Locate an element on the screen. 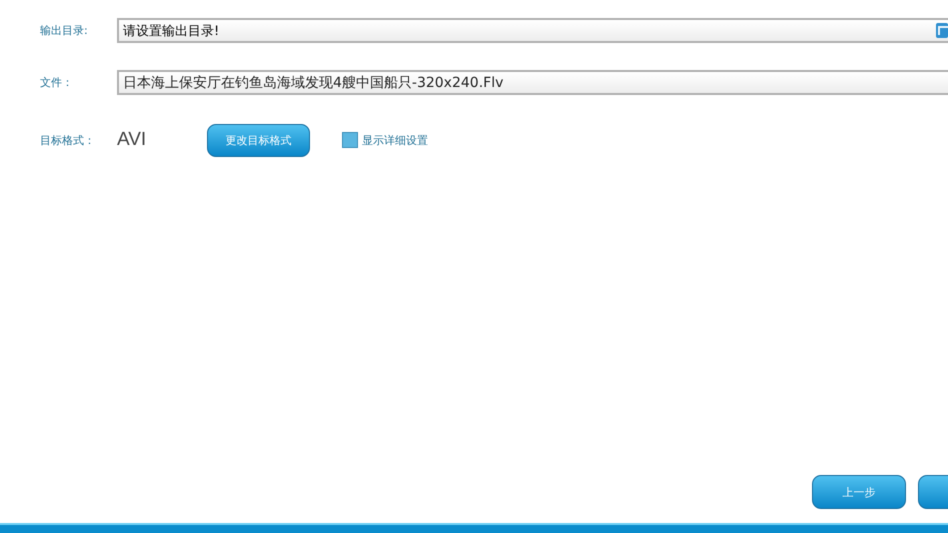 This screenshot has height=533, width=948. change-format-button: 更改目标格式 is located at coordinates (258, 140).